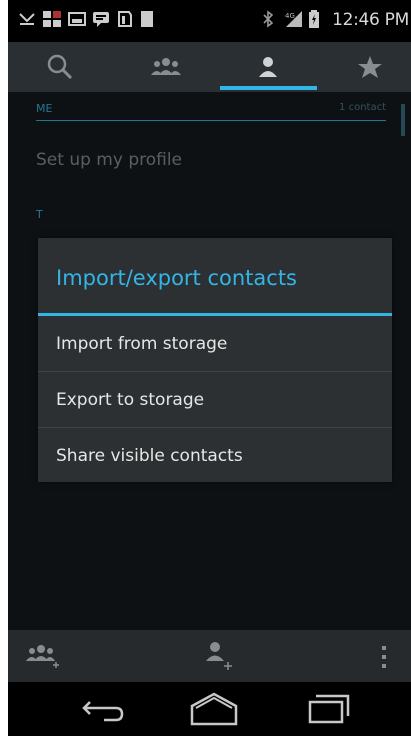 This screenshot has height=736, width=411. What do you see at coordinates (147, 19) in the screenshot?
I see `storage-icon` at bounding box center [147, 19].